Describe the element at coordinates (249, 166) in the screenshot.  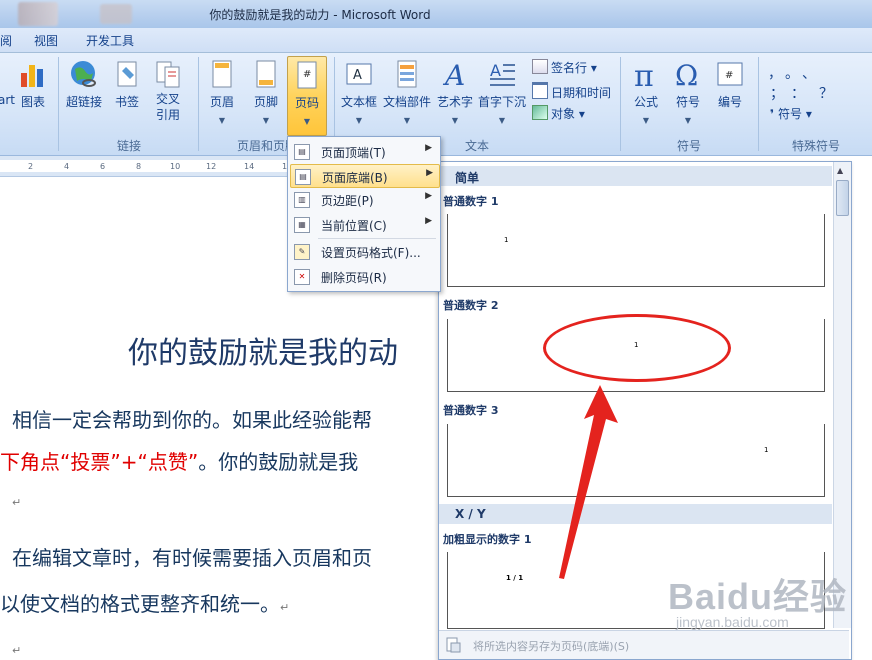
I see `ruler-tick: 14` at that location.